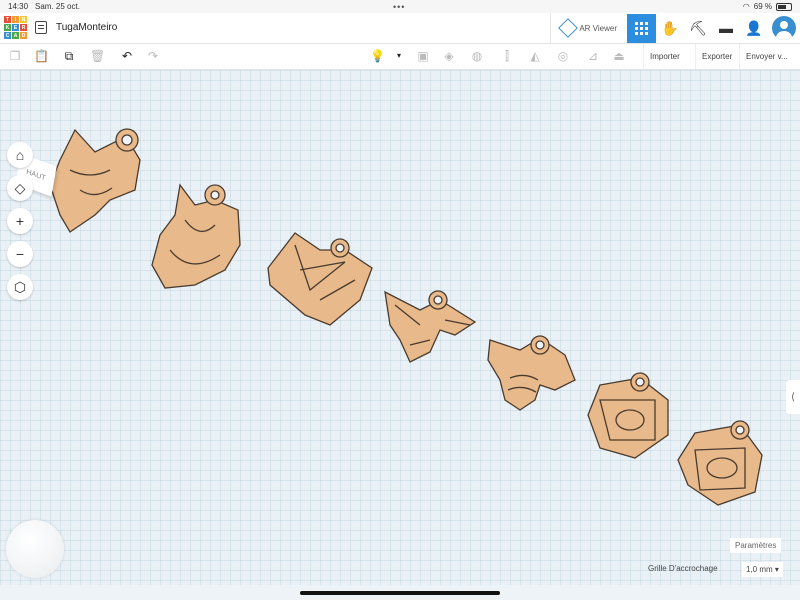 The height and width of the screenshot is (600, 800). Describe the element at coordinates (69, 56) in the screenshot. I see `duplicate-icon: ⧉` at that location.